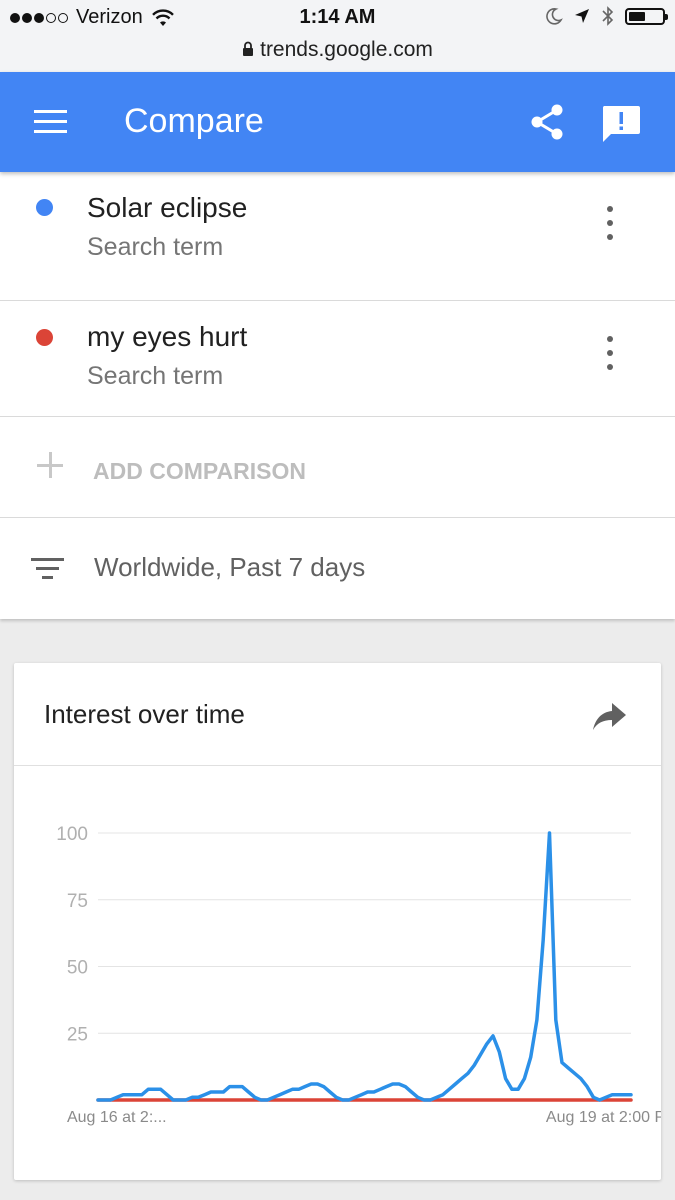 The image size is (675, 1200). I want to click on y-tick-label: 75, so click(77, 901).